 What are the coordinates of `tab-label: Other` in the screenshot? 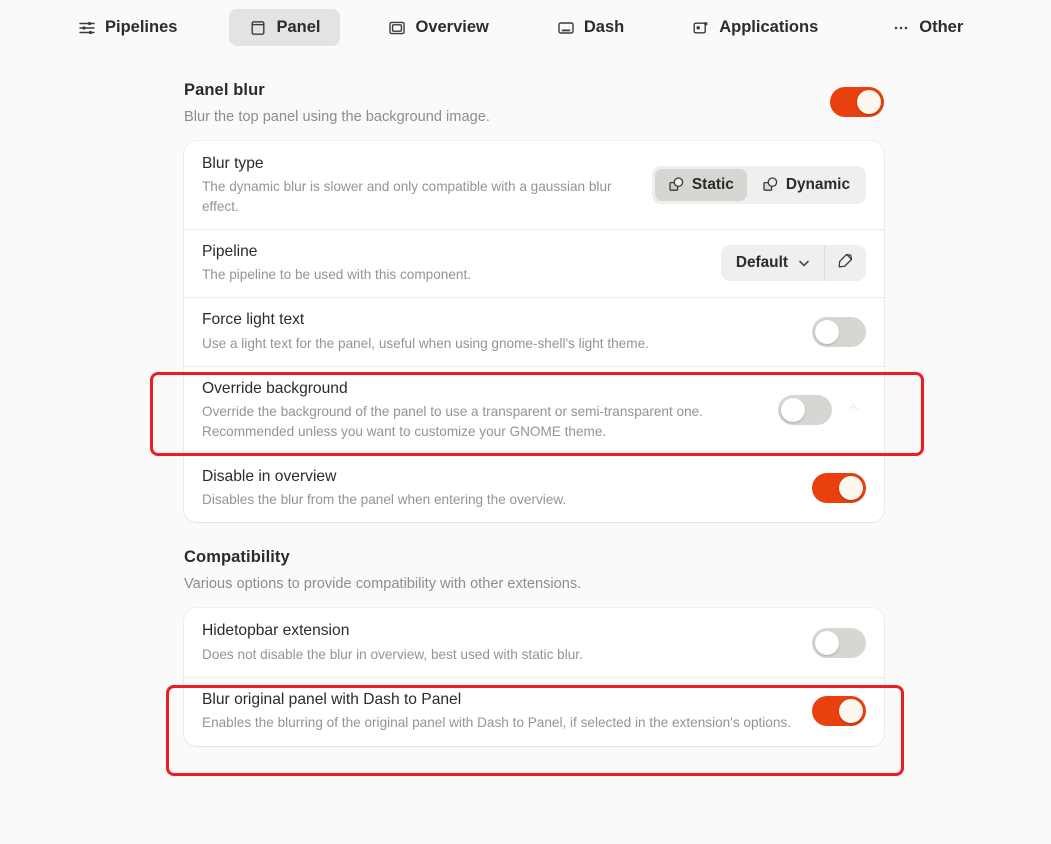 It's located at (941, 27).